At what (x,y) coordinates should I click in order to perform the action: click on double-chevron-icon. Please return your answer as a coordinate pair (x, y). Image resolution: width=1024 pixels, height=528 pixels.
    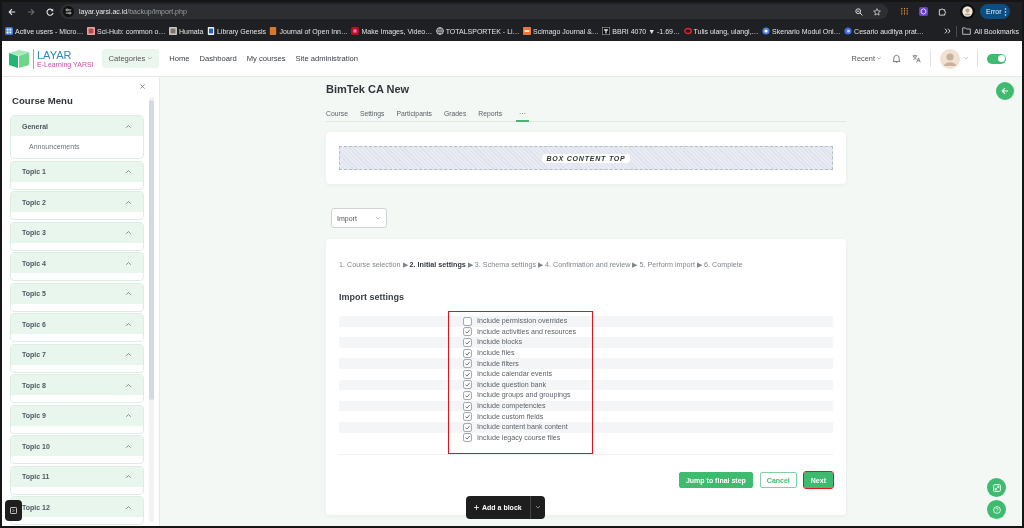
    Looking at the image, I should click on (948, 31).